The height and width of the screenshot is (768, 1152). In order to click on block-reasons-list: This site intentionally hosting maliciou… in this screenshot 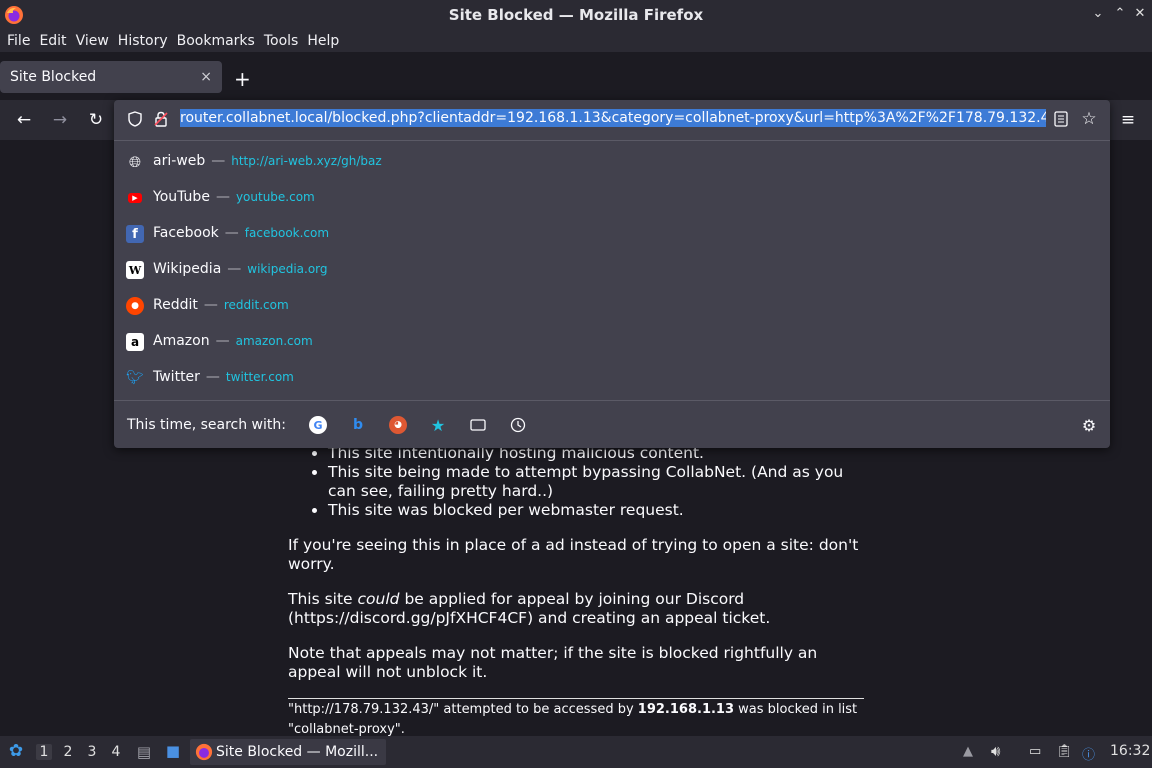, I will do `click(576, 482)`.